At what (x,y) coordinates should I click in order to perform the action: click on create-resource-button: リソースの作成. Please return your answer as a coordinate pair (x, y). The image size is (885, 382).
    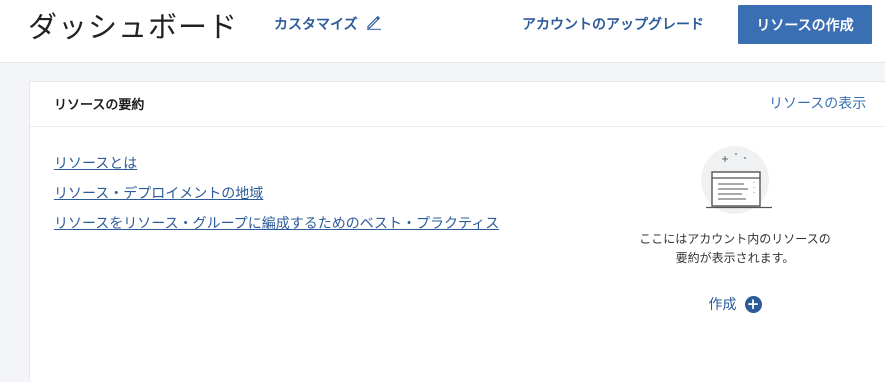
    Looking at the image, I should click on (805, 24).